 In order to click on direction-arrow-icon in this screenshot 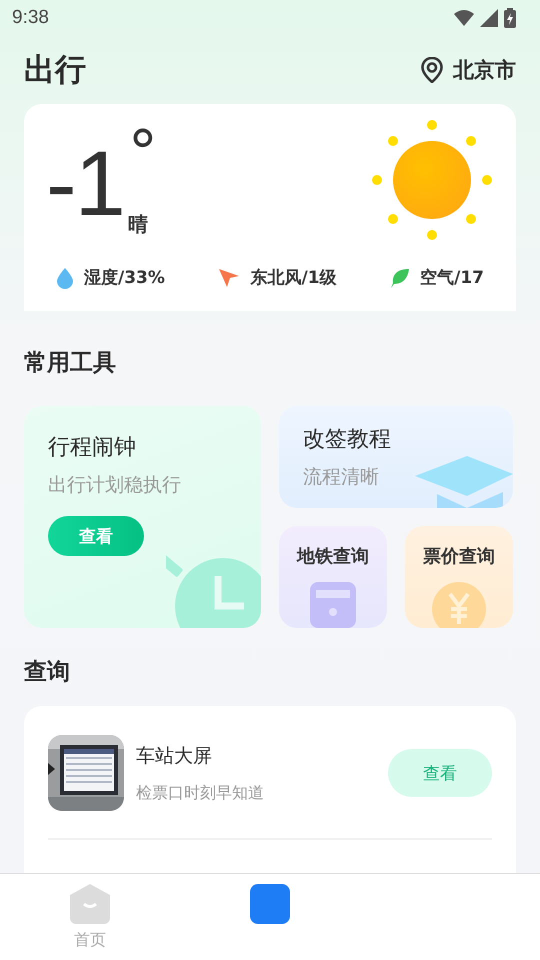, I will do `click(229, 277)`.